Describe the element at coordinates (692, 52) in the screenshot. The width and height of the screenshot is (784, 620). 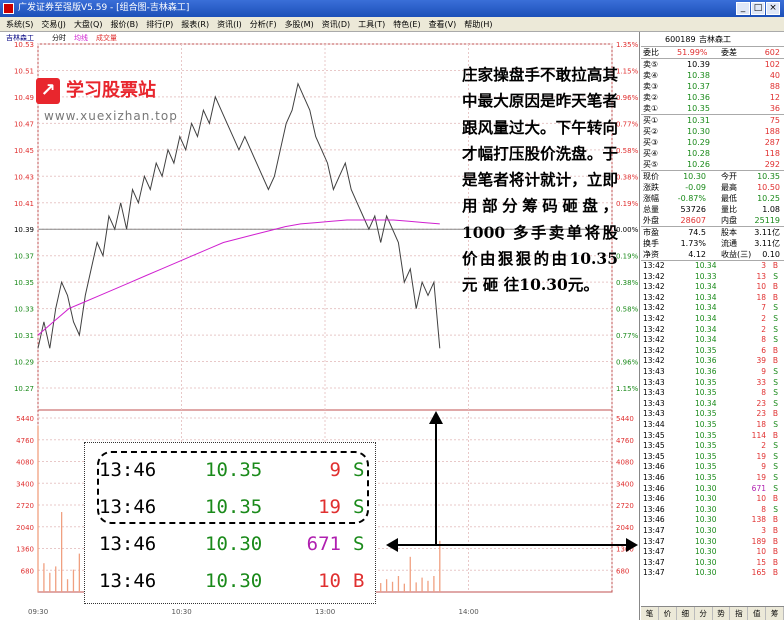
I see `ratio-value: 51.99%` at that location.